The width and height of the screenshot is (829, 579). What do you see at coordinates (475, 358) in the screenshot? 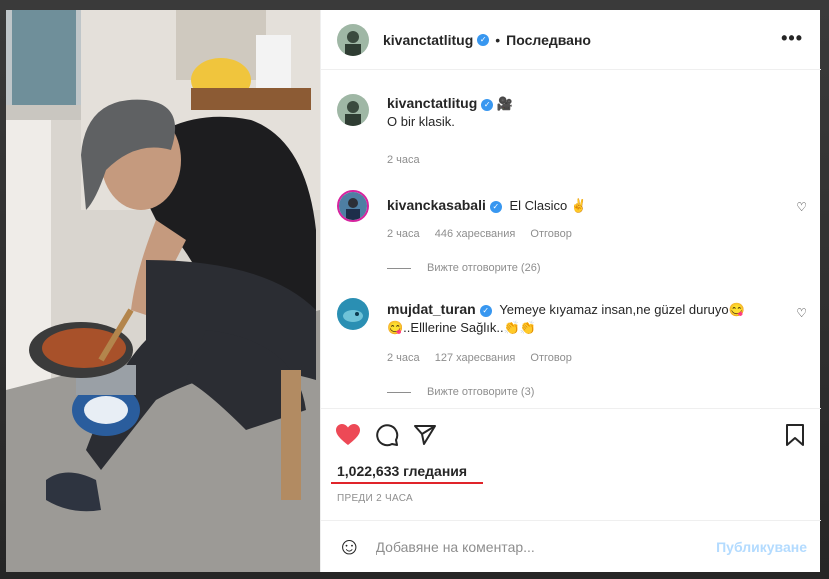
I see `comment-likes: 127 харесвания` at bounding box center [475, 358].